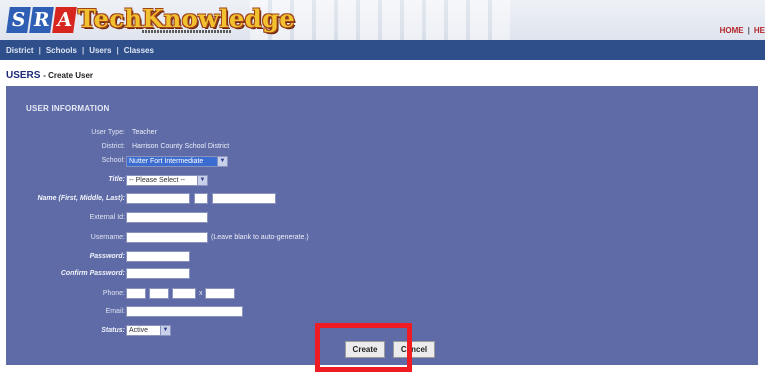 Image resolution: width=765 pixels, height=373 pixels. I want to click on title-label: Title:, so click(116, 179).